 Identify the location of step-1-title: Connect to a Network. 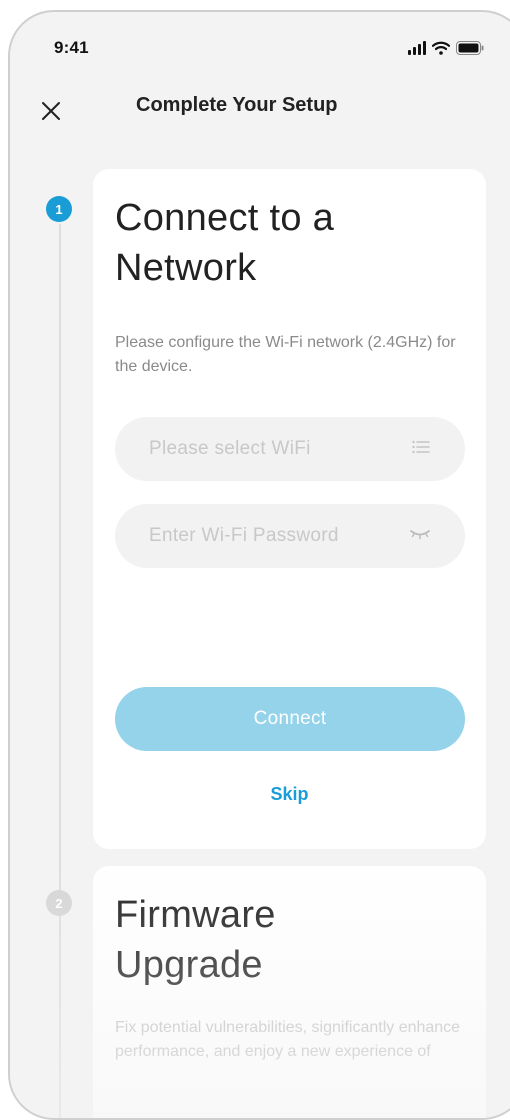
(289, 243).